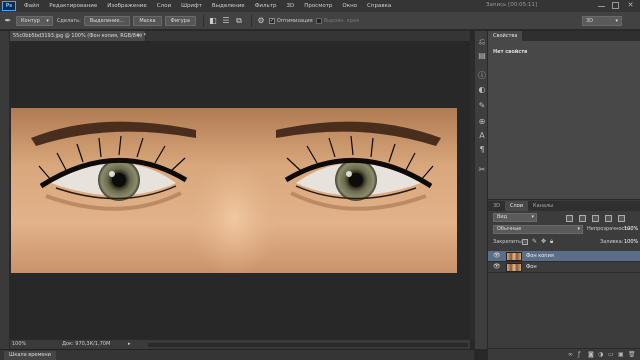 The image size is (640, 360). Describe the element at coordinates (621, 218) in the screenshot. I see `filter-smart-object-icon` at that location.